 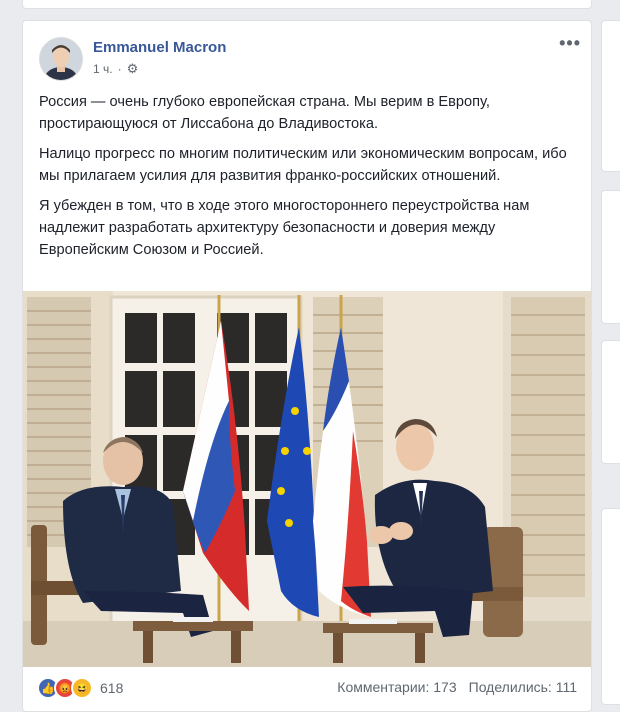 What do you see at coordinates (61, 59) in the screenshot?
I see `avatar` at bounding box center [61, 59].